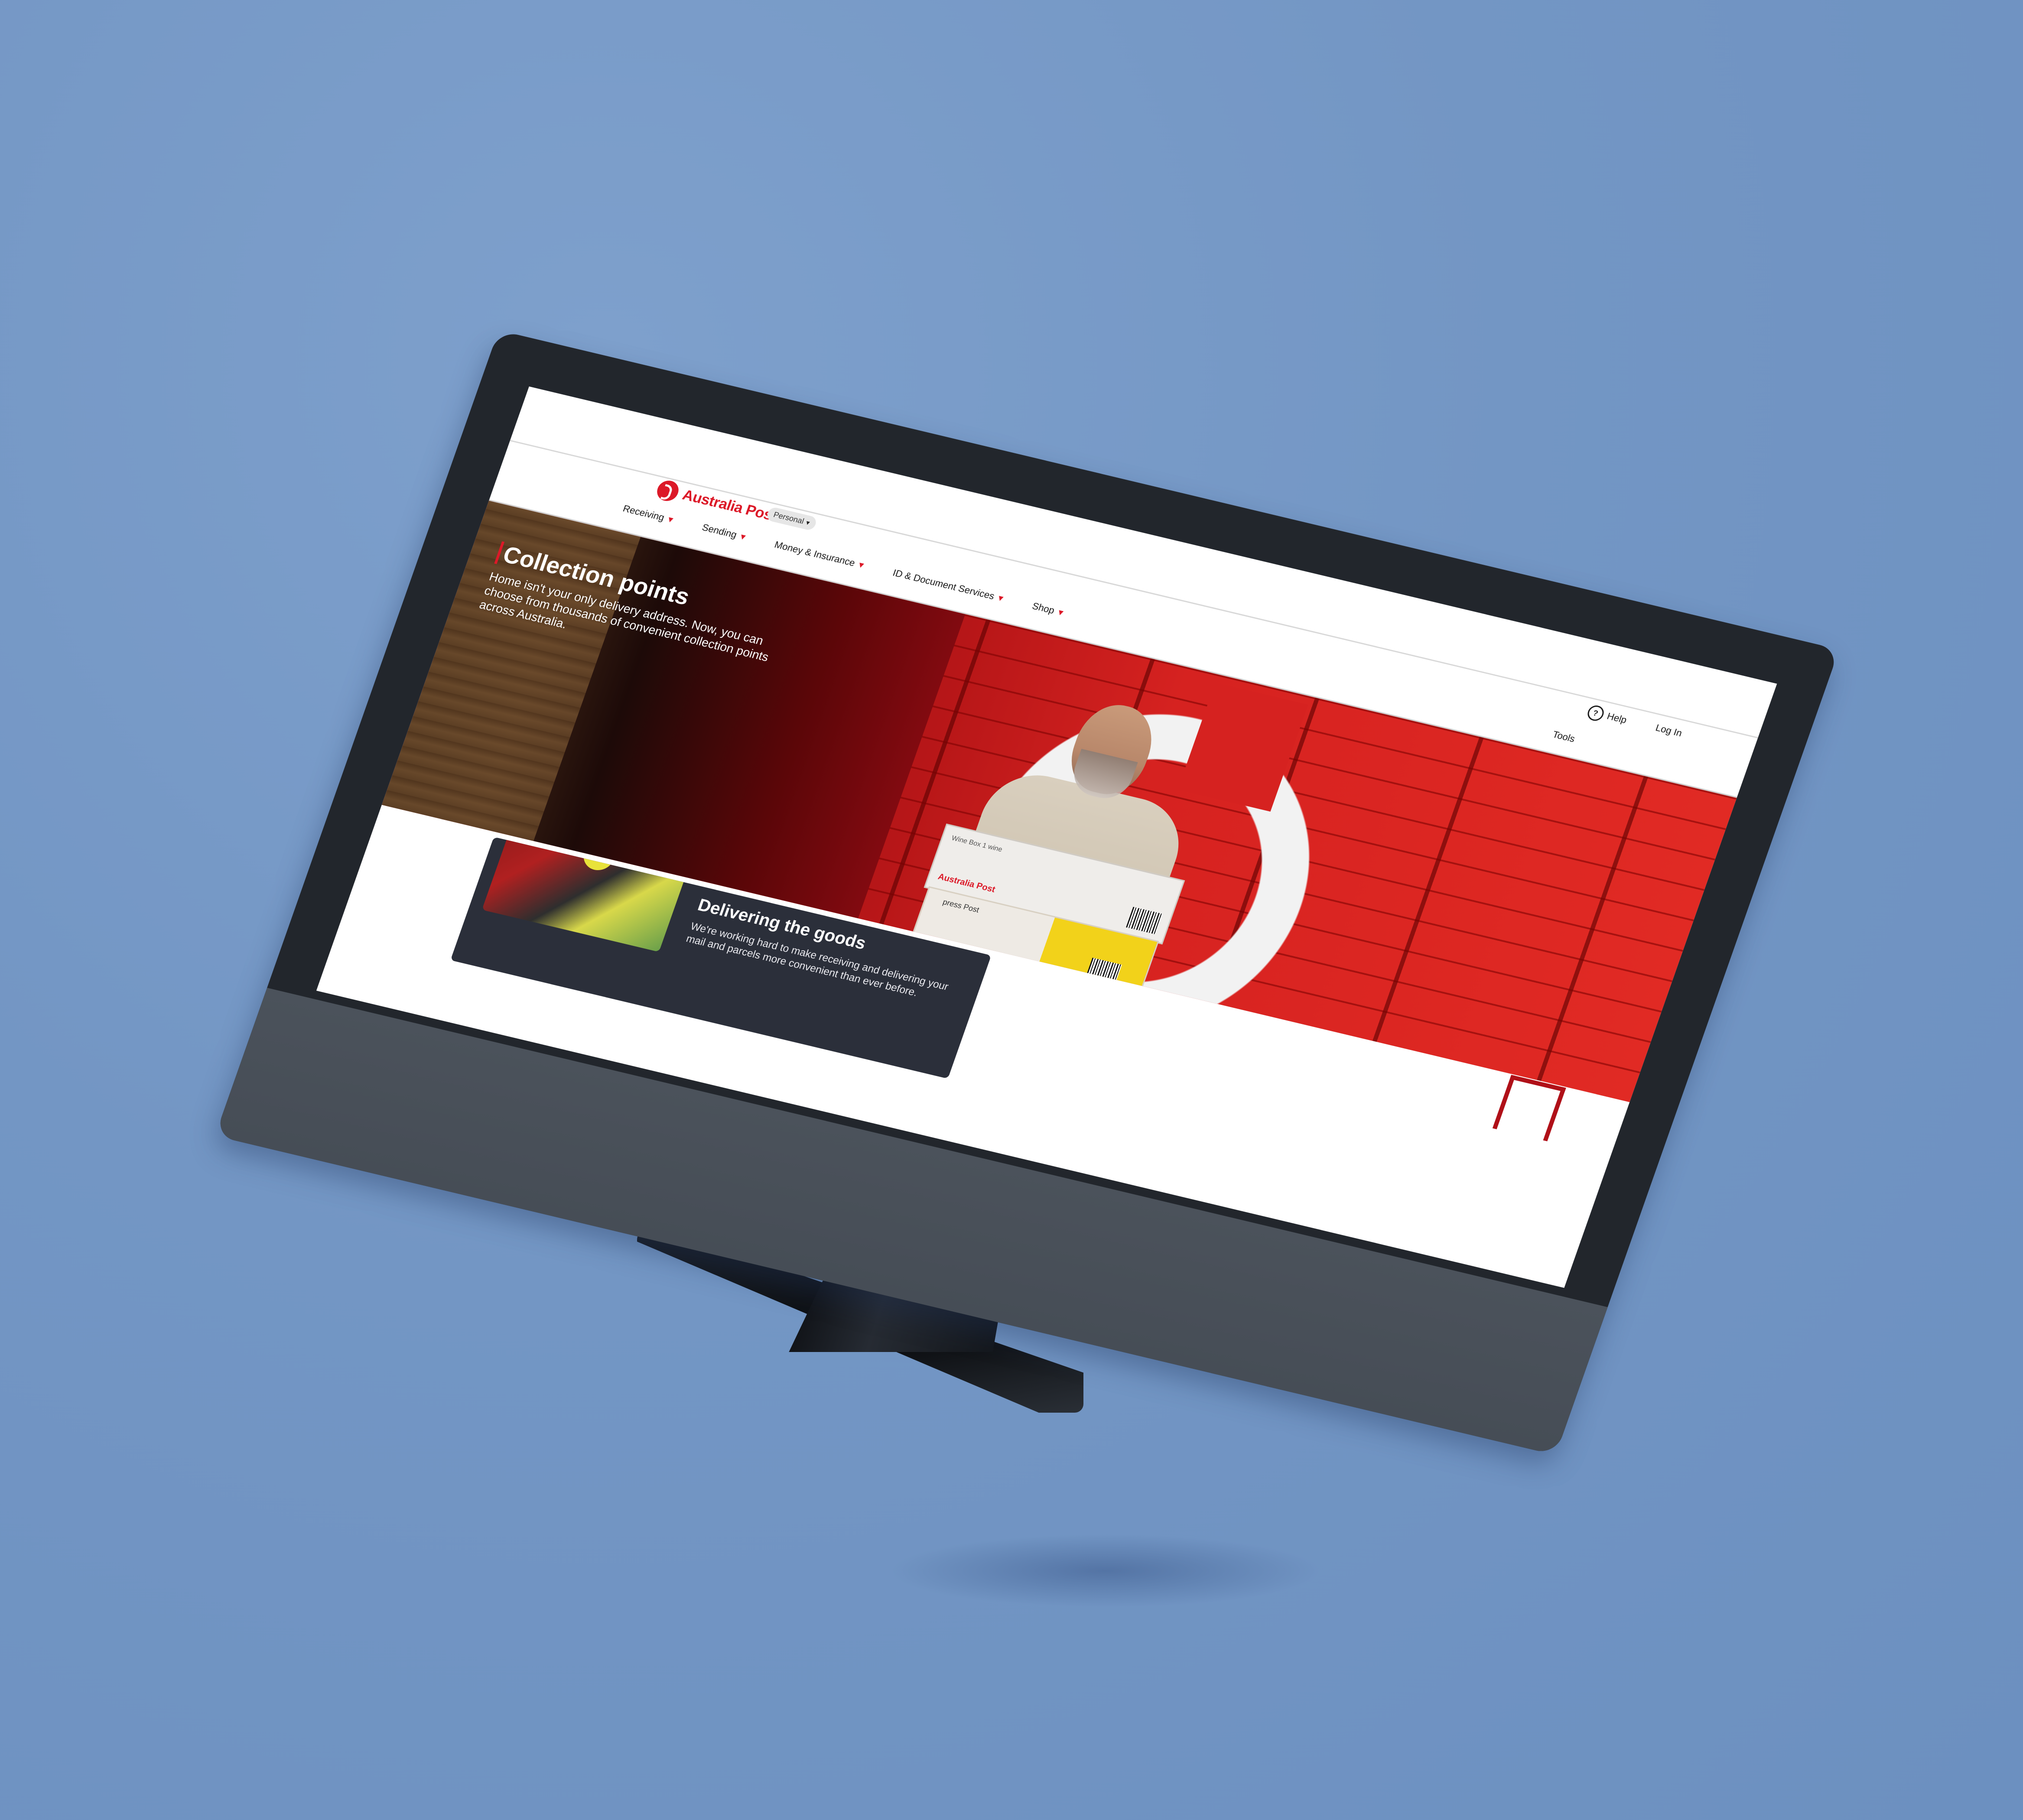 The image size is (2023, 1820). What do you see at coordinates (944, 584) in the screenshot?
I see `nav-item-label: ID & Document Services` at bounding box center [944, 584].